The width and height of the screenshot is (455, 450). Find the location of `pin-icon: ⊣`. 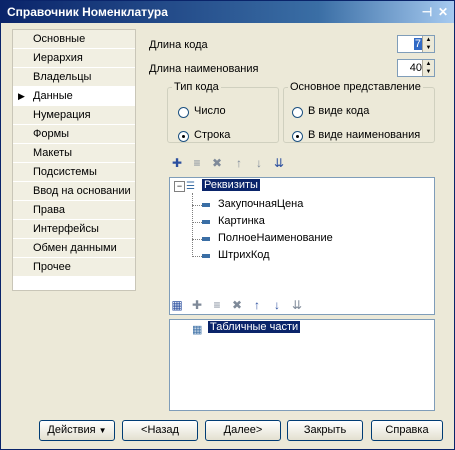

pin-icon: ⊣ is located at coordinates (427, 12).